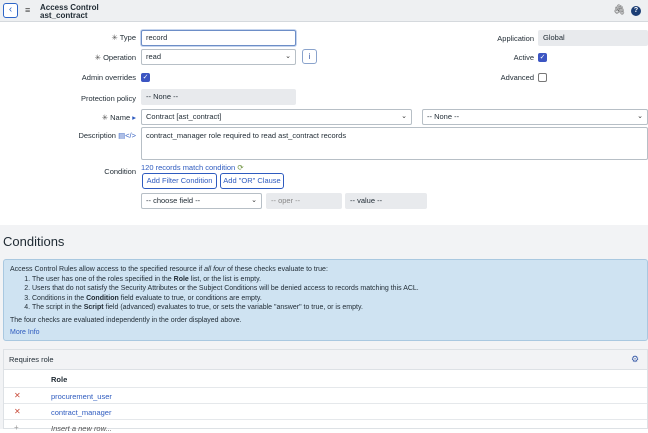  Describe the element at coordinates (386, 201) in the screenshot. I see `value-field: -- value --` at that location.